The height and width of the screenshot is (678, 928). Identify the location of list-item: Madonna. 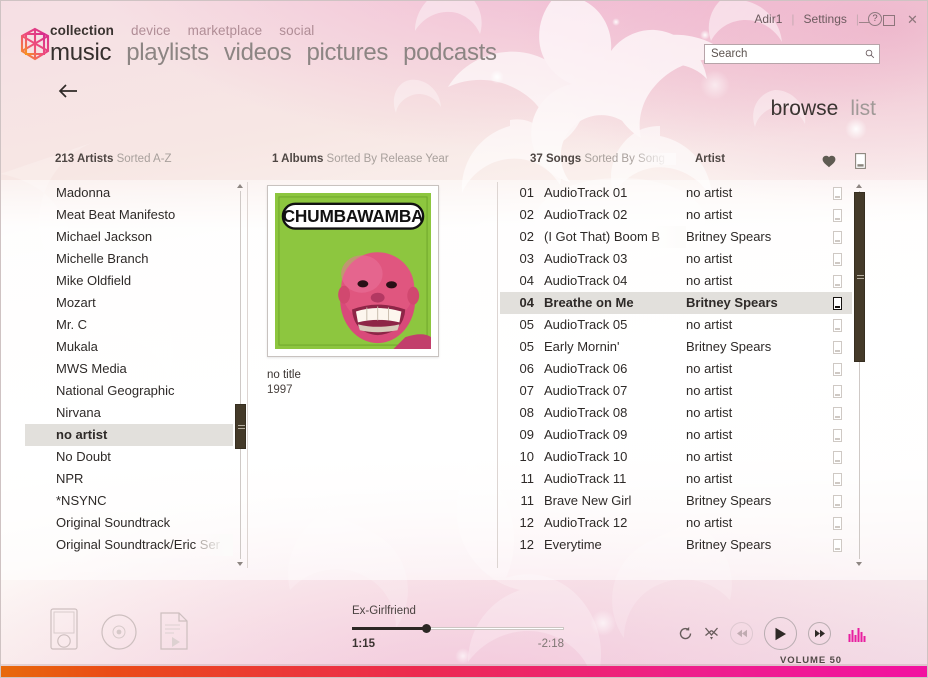
(129, 193).